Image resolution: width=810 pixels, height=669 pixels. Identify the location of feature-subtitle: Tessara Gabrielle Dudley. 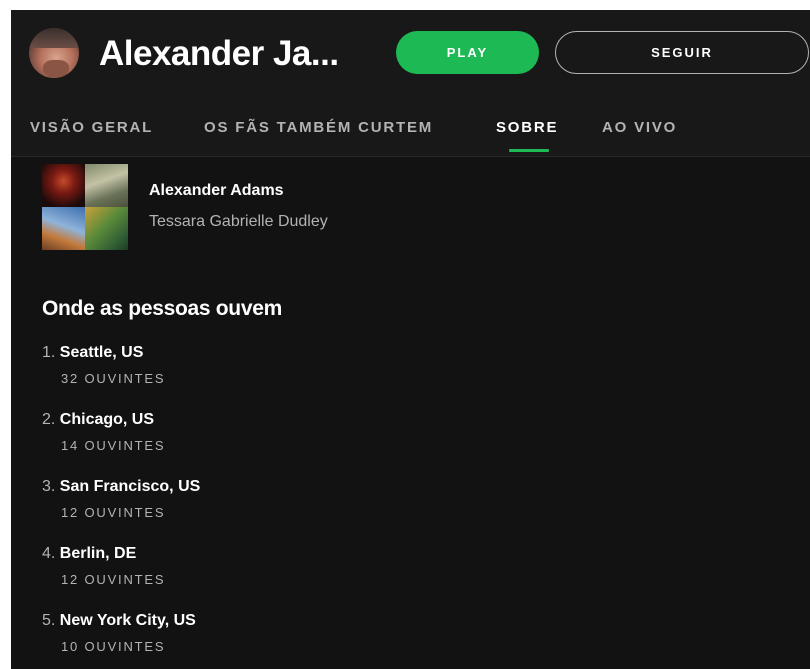
(238, 222).